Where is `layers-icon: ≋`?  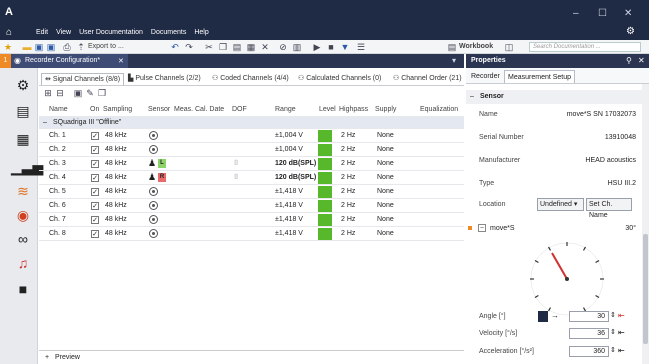 layers-icon: ≋ is located at coordinates (23, 191).